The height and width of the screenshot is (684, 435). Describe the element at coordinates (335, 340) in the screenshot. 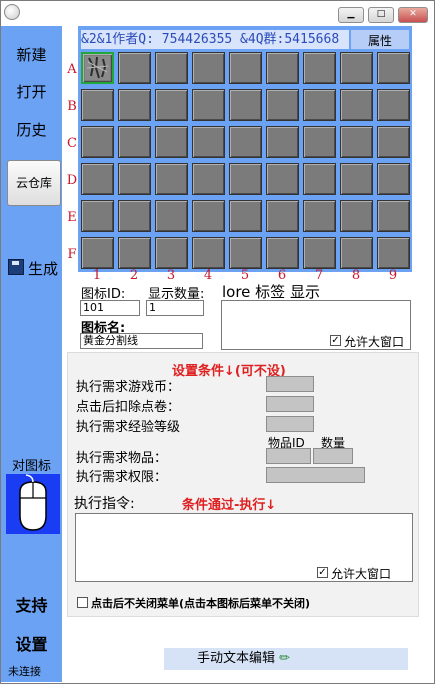

I see `allow-large-window-1-checkbox: ✓` at that location.